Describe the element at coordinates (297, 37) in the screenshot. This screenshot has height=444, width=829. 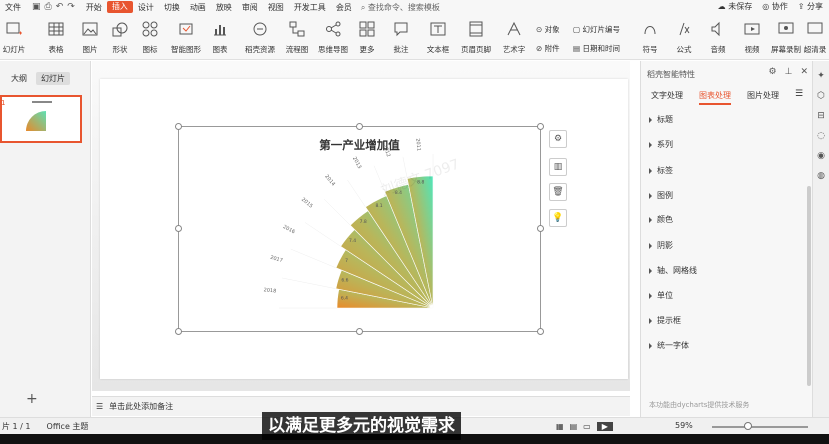
I see `flowchart-button: 流程图` at that location.